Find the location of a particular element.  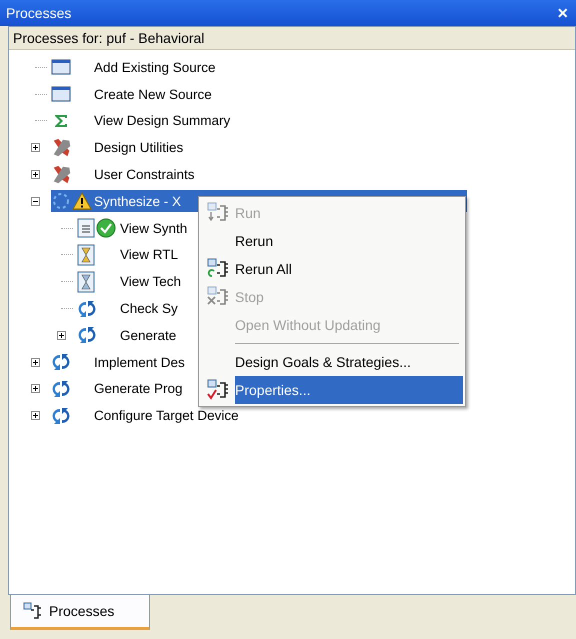

tree-item-label: Add Existing Source is located at coordinates (155, 67).